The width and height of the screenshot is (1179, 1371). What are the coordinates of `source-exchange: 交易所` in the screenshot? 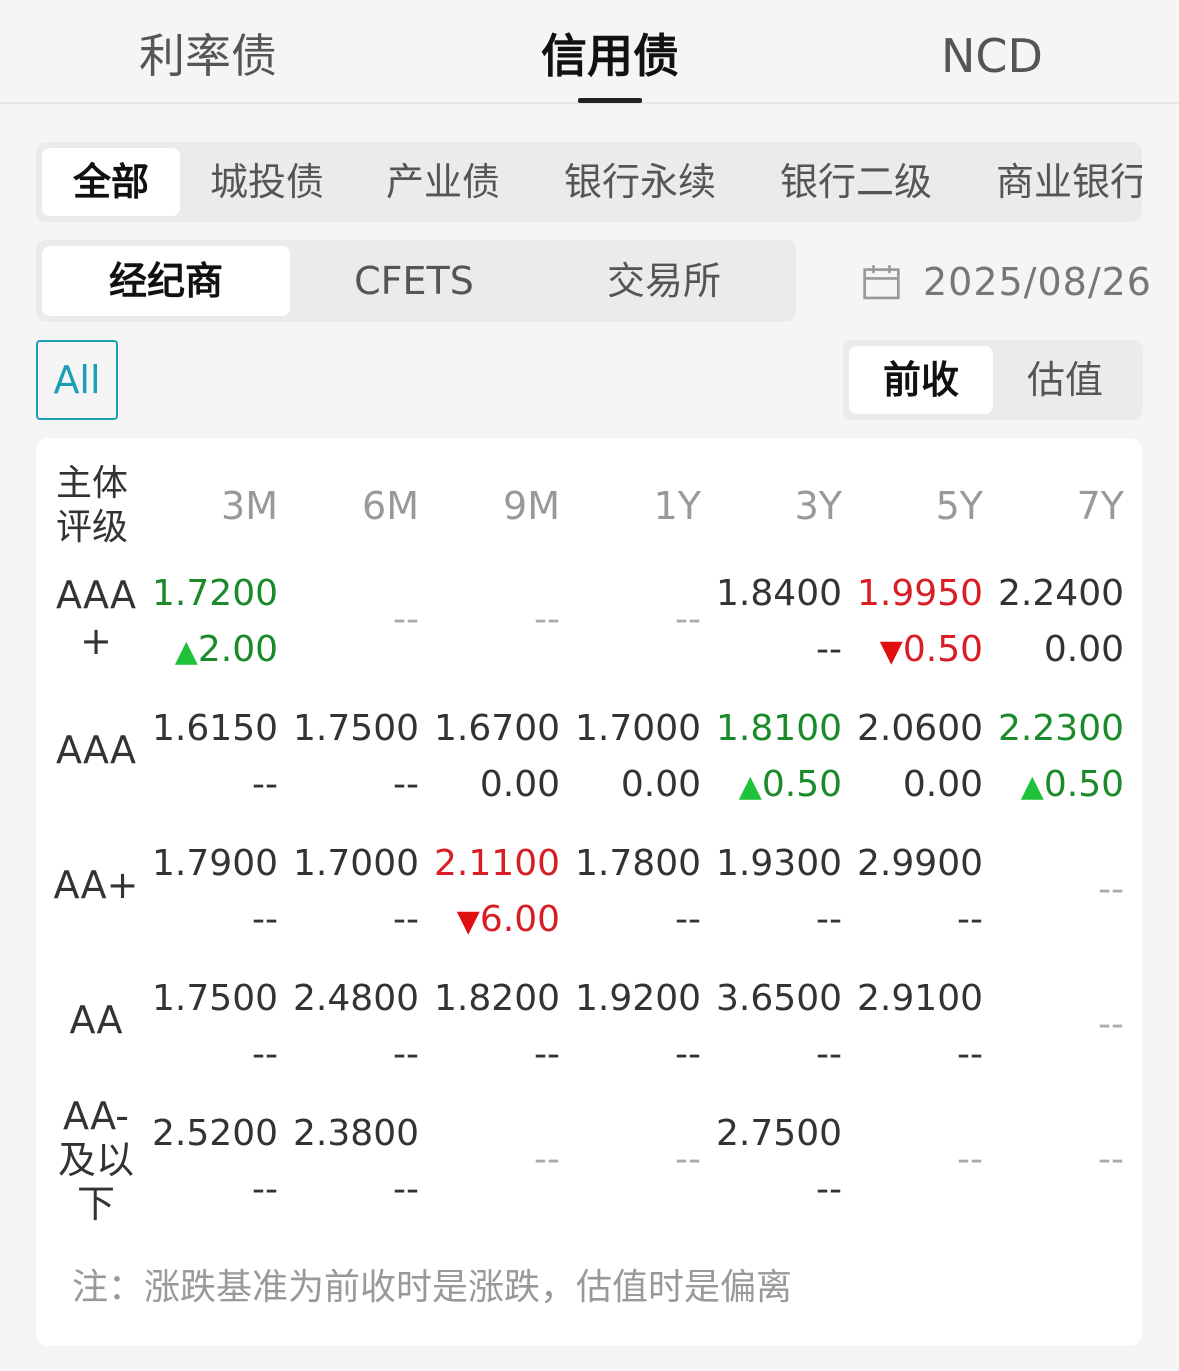 It's located at (664, 281).